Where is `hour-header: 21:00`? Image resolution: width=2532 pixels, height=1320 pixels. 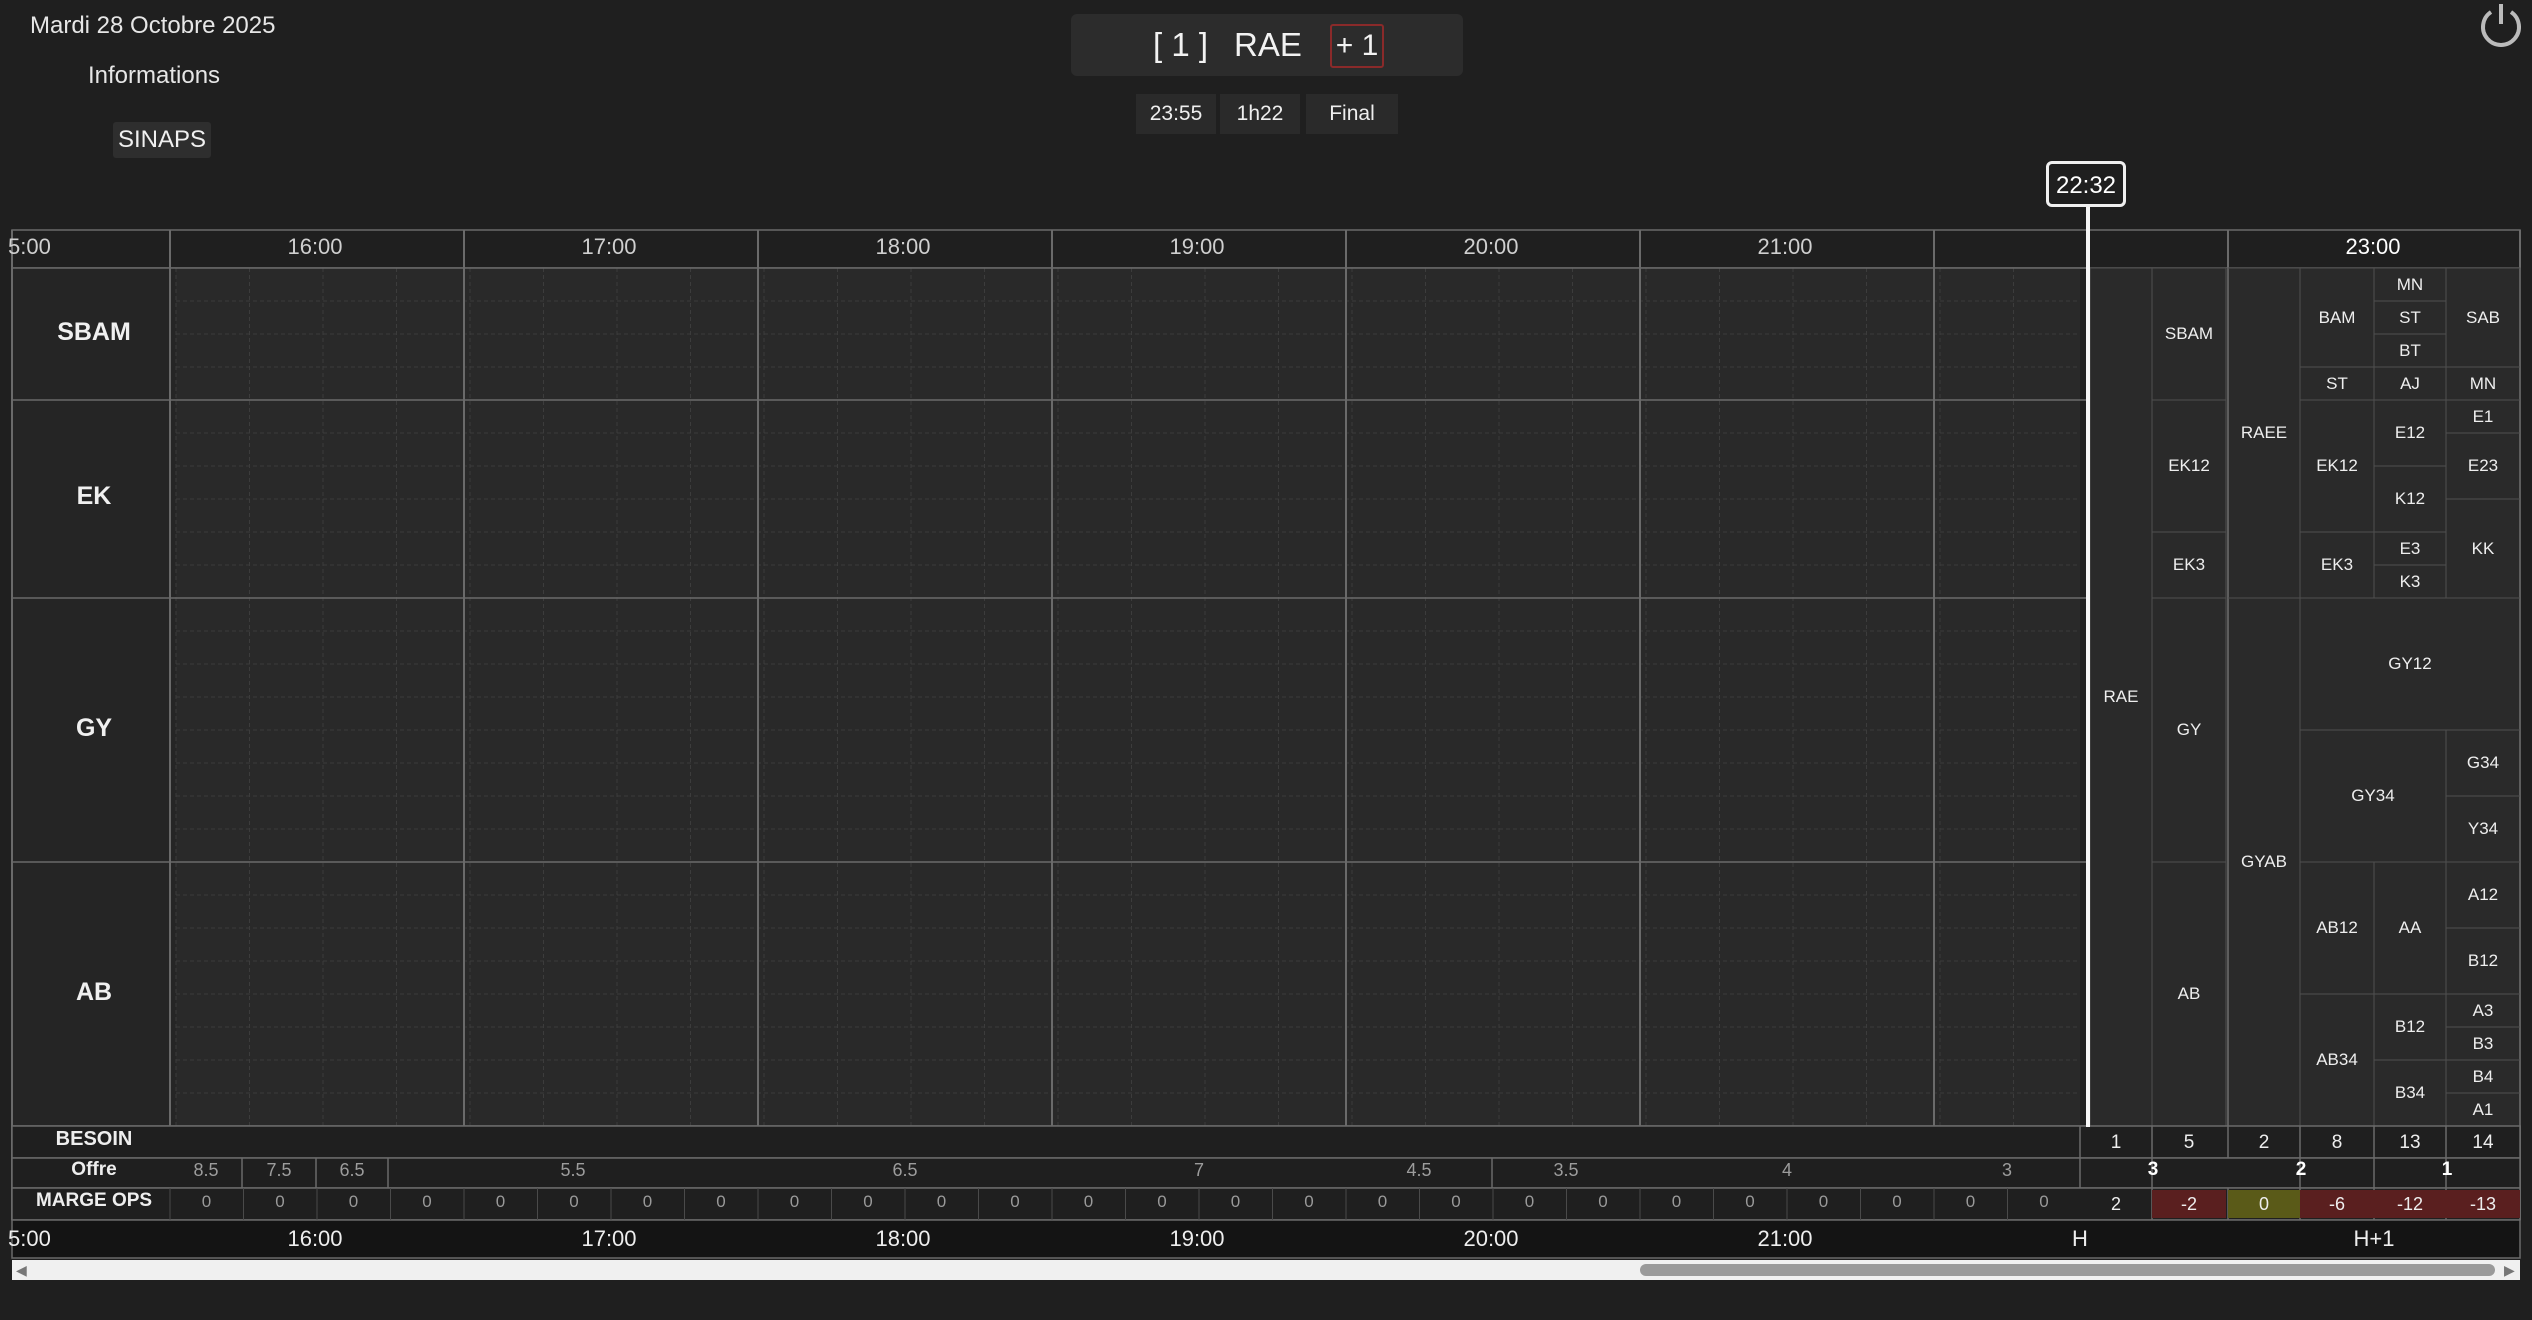
hour-header: 21:00 is located at coordinates (1785, 246).